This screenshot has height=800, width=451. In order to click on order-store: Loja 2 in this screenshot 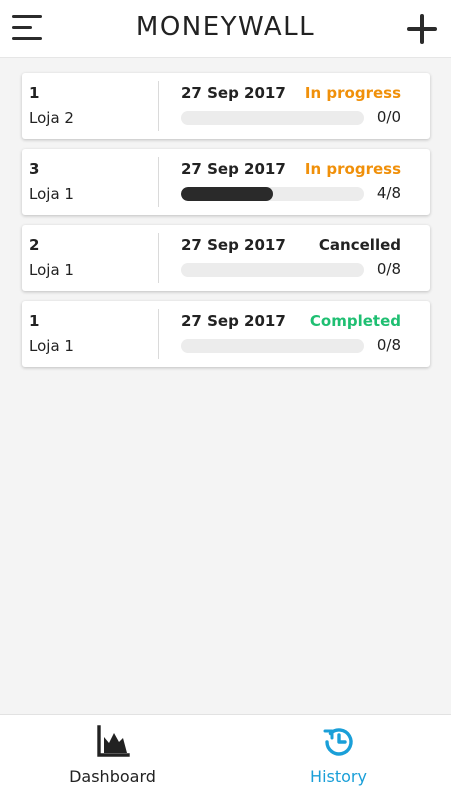, I will do `click(51, 118)`.